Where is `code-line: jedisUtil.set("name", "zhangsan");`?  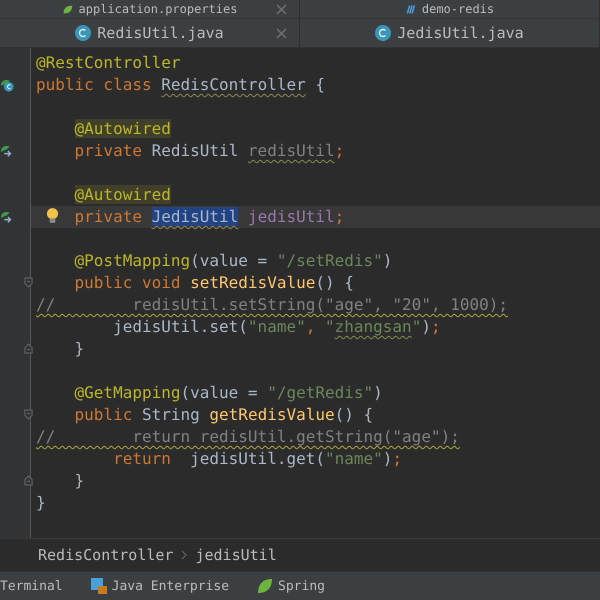 code-line: jedisUtil.set("name", "zhangsan"); is located at coordinates (276, 326).